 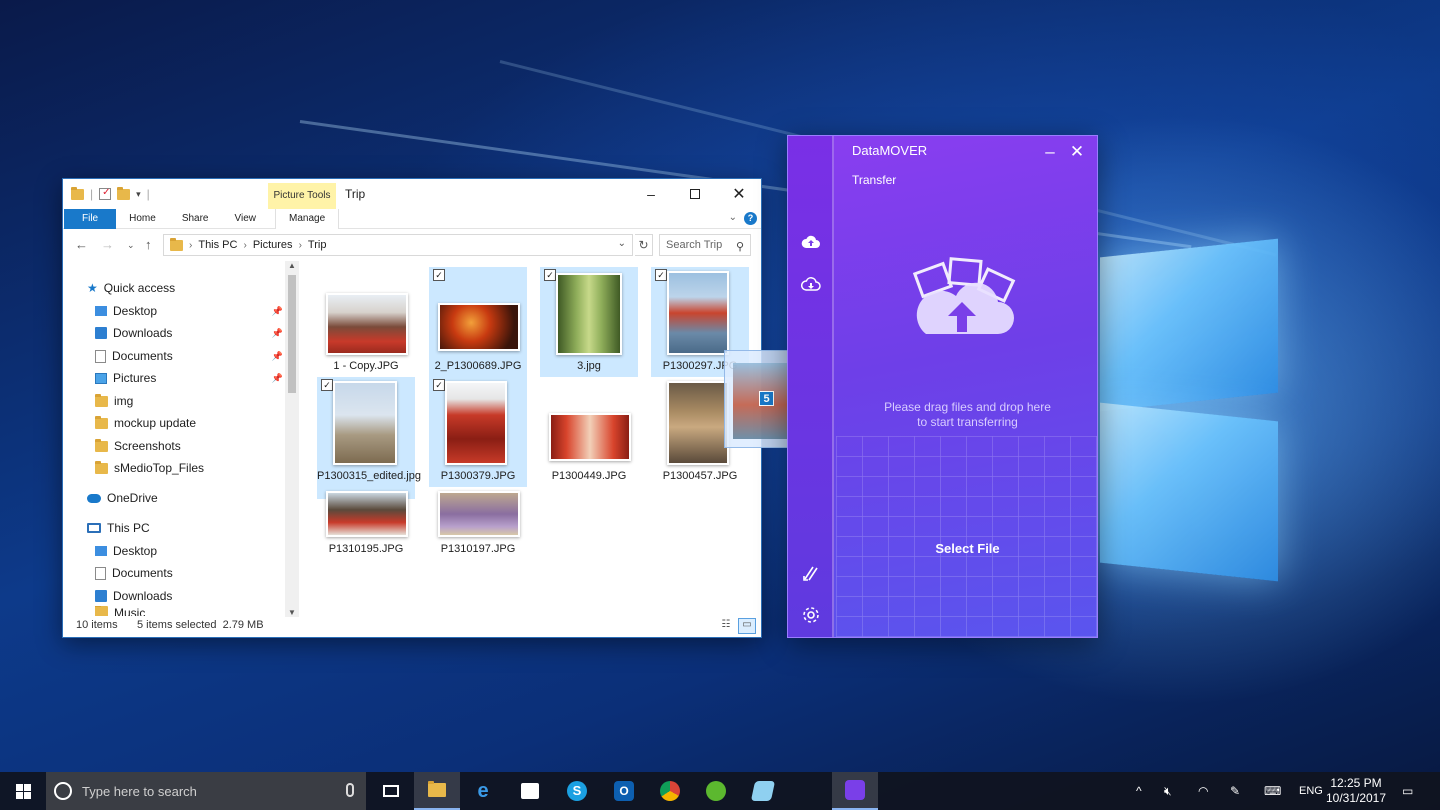 What do you see at coordinates (705, 245) in the screenshot?
I see `search-input: Search Trip ⚲` at bounding box center [705, 245].